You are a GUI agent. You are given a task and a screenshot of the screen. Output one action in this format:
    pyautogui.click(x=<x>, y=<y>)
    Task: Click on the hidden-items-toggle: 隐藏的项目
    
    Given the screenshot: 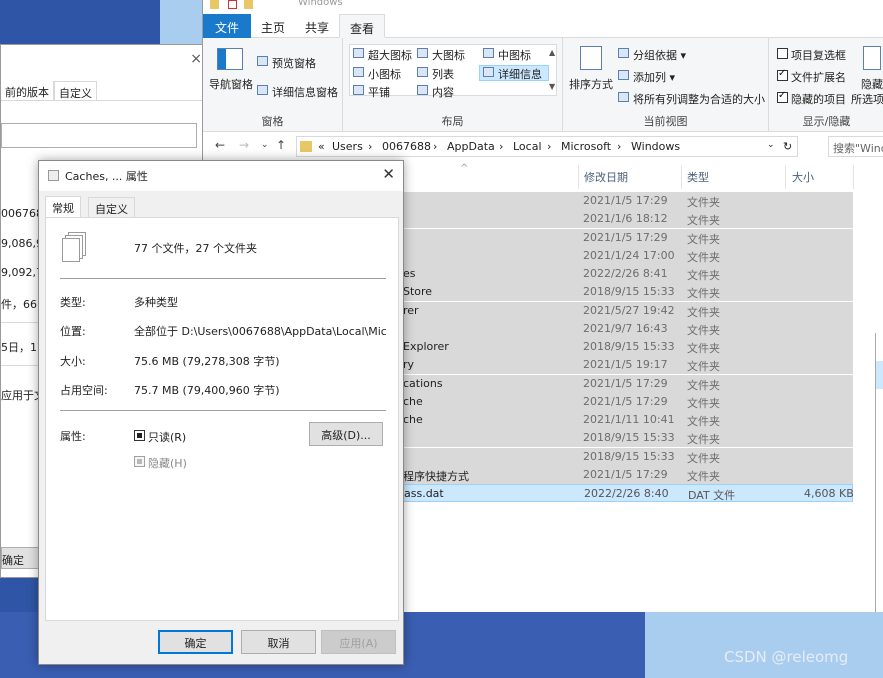 What is the action you would take?
    pyautogui.click(x=811, y=98)
    